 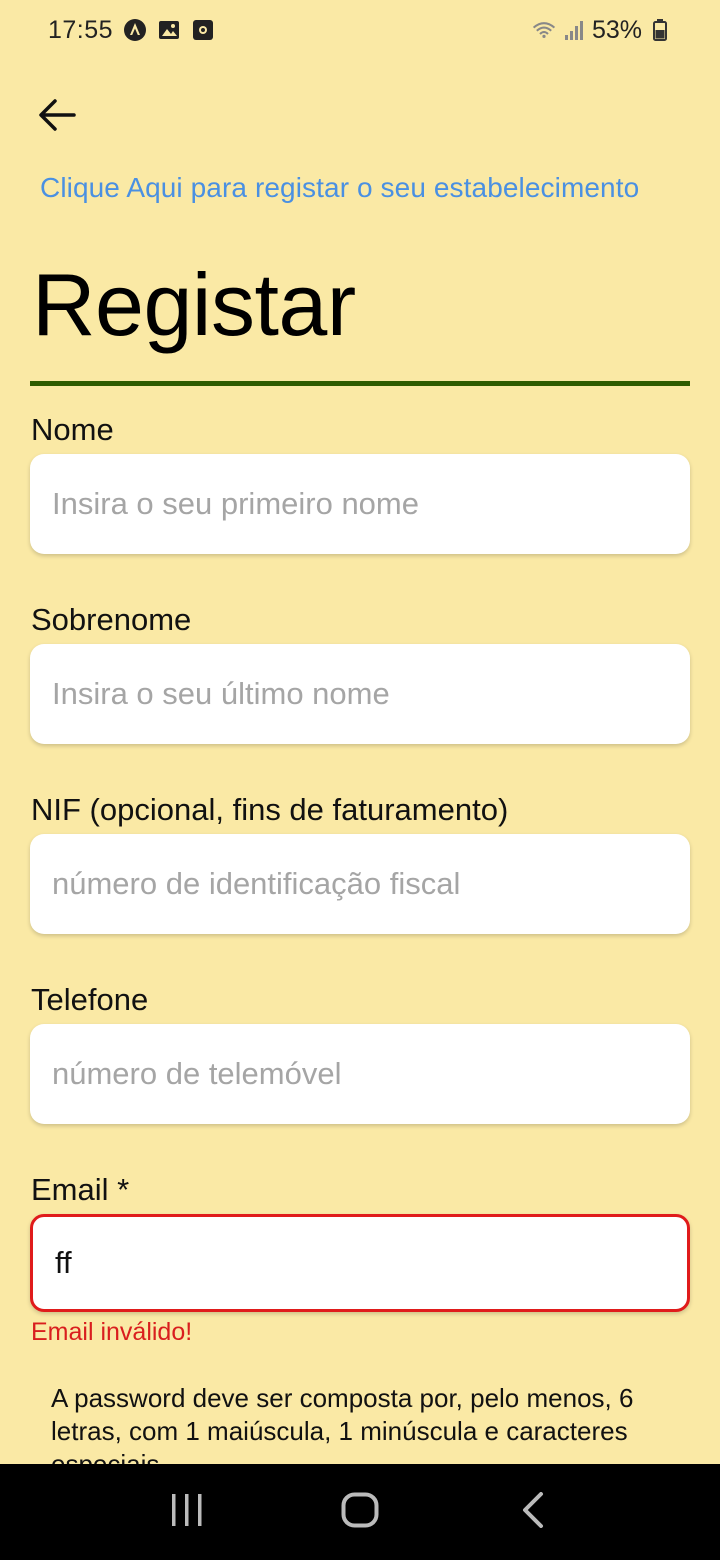 I want to click on recent-apps-button, so click(x=187, y=1512).